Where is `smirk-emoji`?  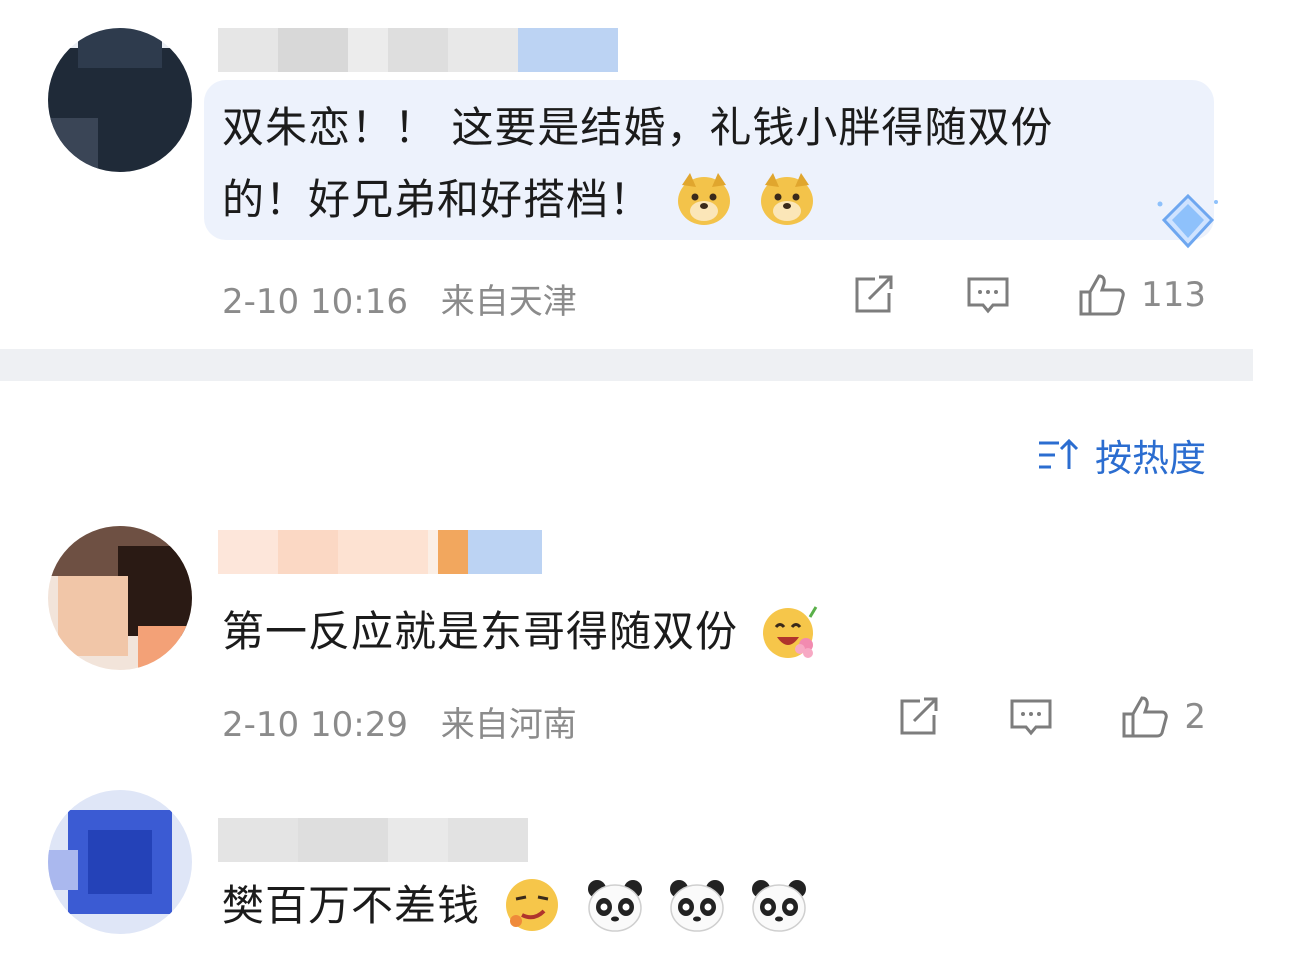
smirk-emoji is located at coordinates (532, 904).